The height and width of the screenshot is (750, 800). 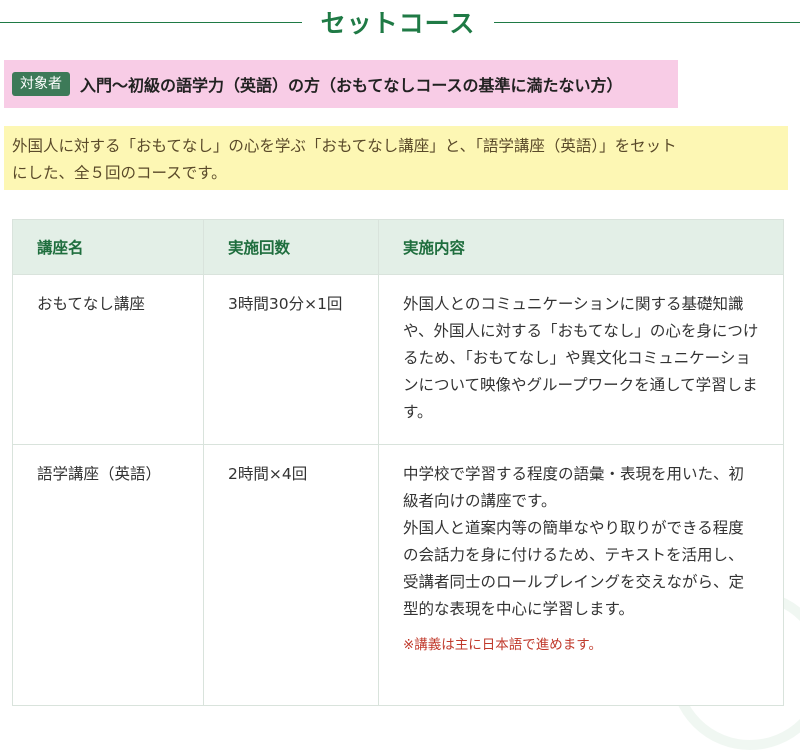 I want to click on header-content: 実施内容, so click(x=581, y=247).